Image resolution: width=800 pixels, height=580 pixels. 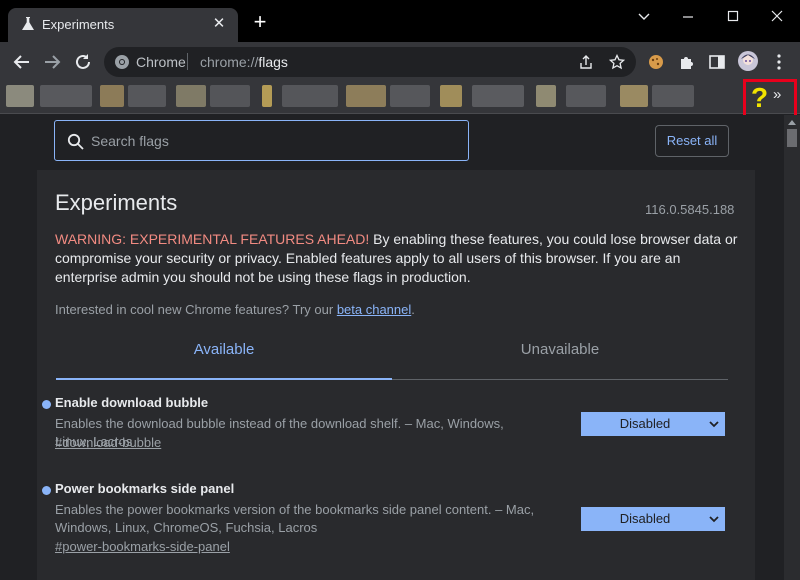 What do you see at coordinates (161, 62) in the screenshot?
I see `omnibox-chrome-label: Chrome` at bounding box center [161, 62].